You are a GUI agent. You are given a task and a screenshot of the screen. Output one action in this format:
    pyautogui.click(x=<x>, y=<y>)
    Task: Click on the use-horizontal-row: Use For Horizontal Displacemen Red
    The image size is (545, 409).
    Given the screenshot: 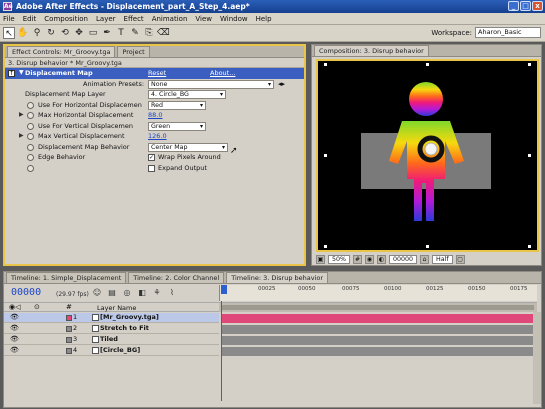 What is the action you would take?
    pyautogui.click(x=154, y=105)
    